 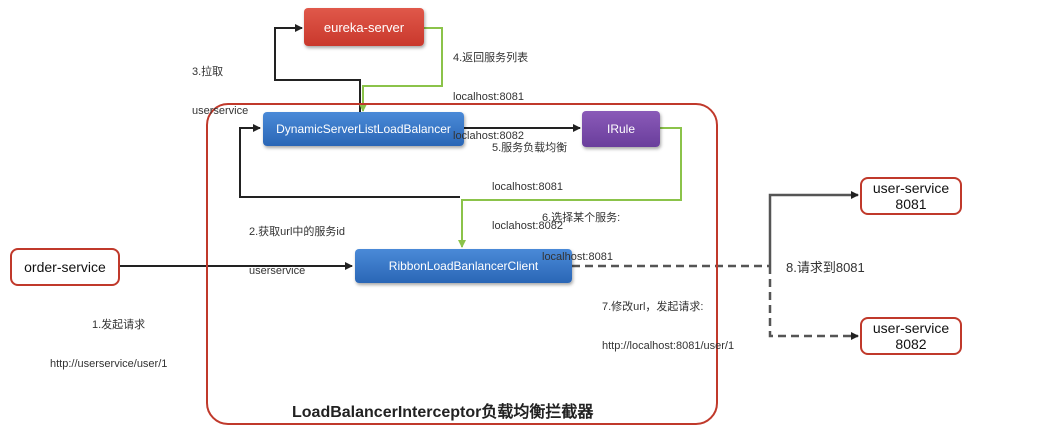 I want to click on user-service-8081-node: user-service 8081, so click(x=911, y=196).